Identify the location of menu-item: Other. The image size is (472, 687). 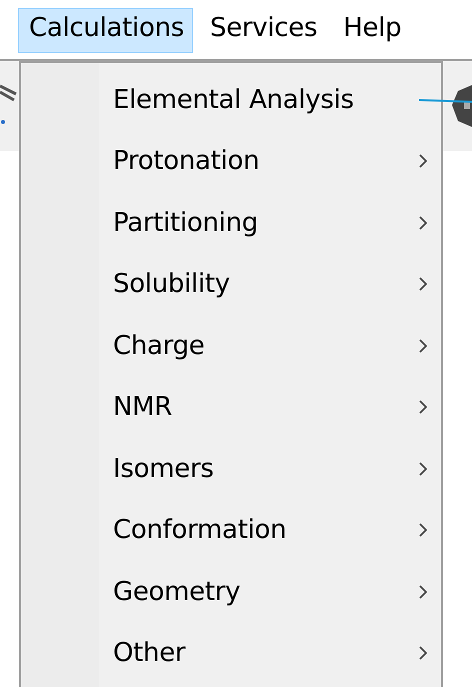
(266, 653).